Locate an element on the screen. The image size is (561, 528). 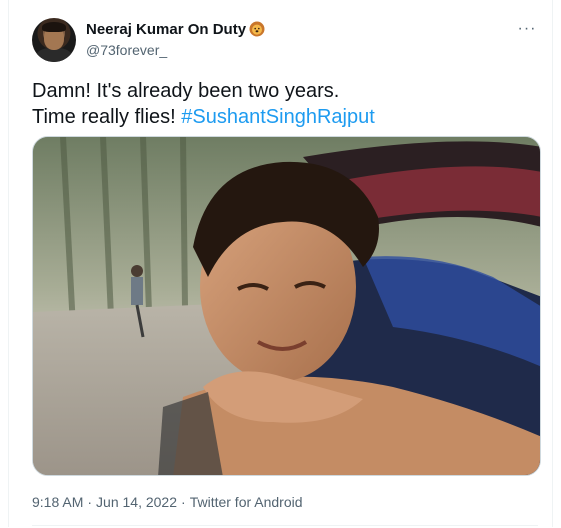
more-options-button: ··· is located at coordinates (527, 29).